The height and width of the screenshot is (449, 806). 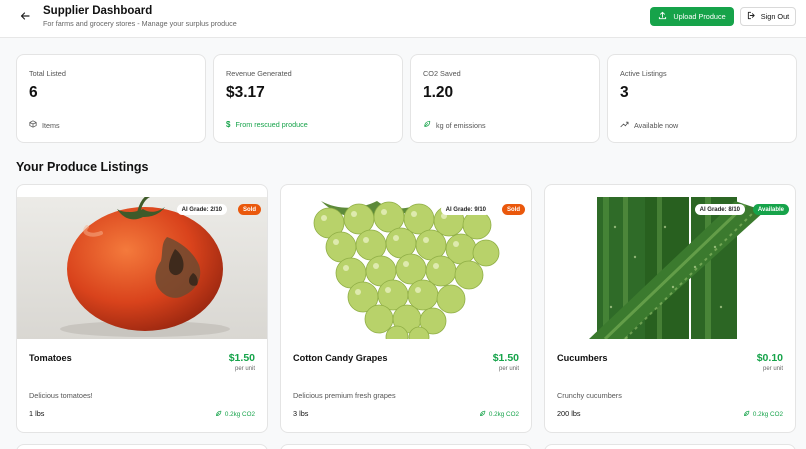 What do you see at coordinates (624, 92) in the screenshot?
I see `stat-value: 3` at bounding box center [624, 92].